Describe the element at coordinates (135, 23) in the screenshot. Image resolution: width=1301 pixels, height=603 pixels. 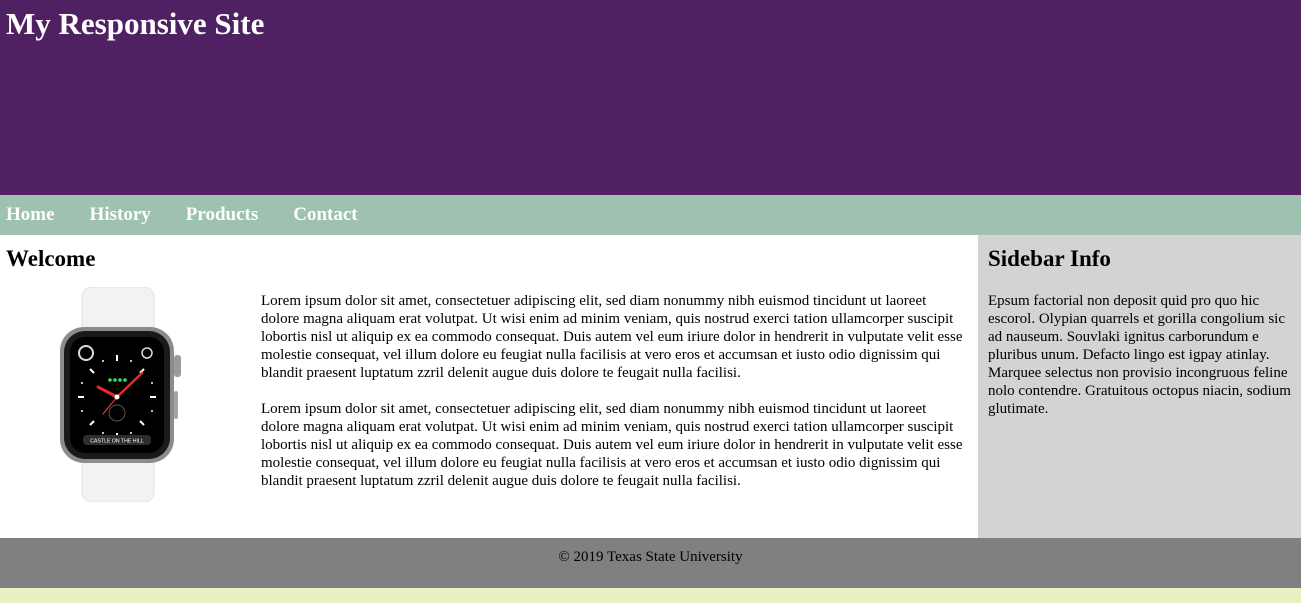
I see `site-title: My Responsive Site` at that location.